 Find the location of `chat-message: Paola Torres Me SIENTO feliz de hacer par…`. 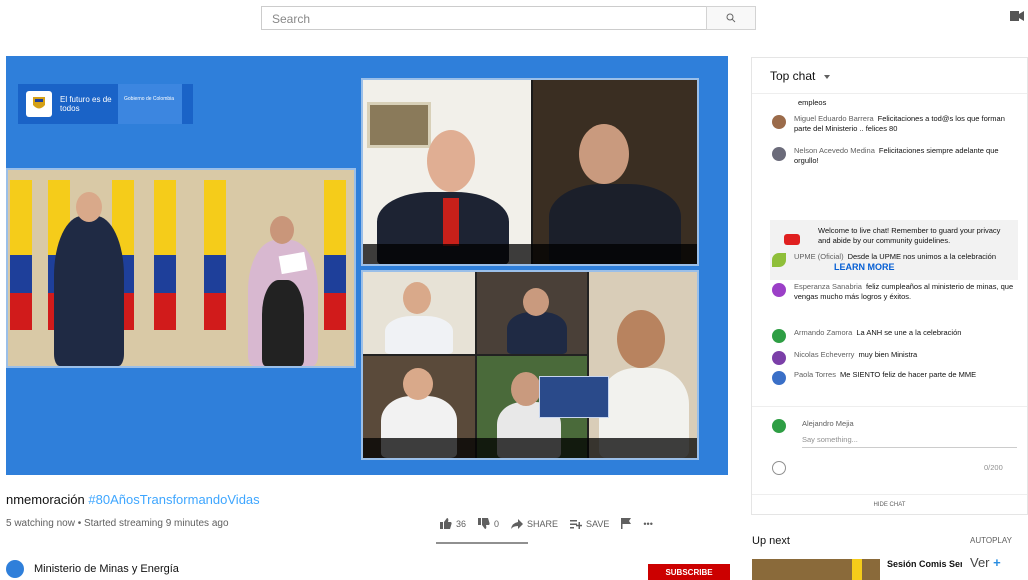

chat-message: Paola Torres Me SIENTO feliz de hacer par… is located at coordinates (897, 377).